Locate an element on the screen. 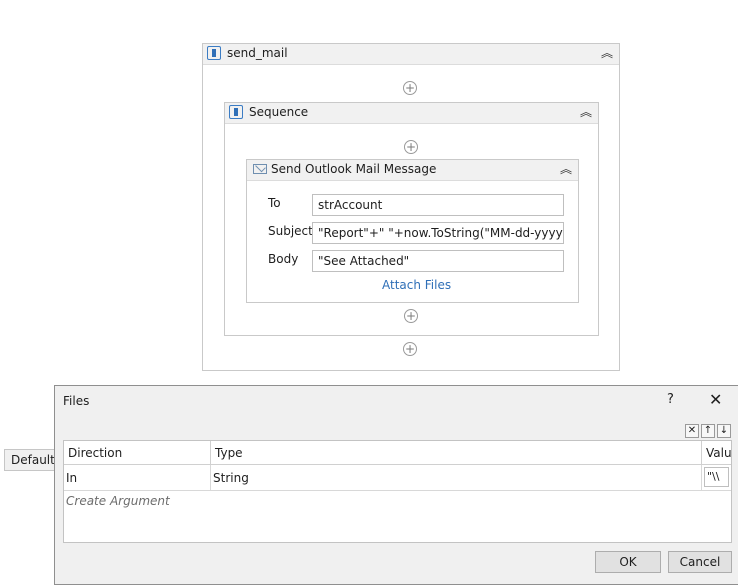  row-direction-cell: In is located at coordinates (137, 478).